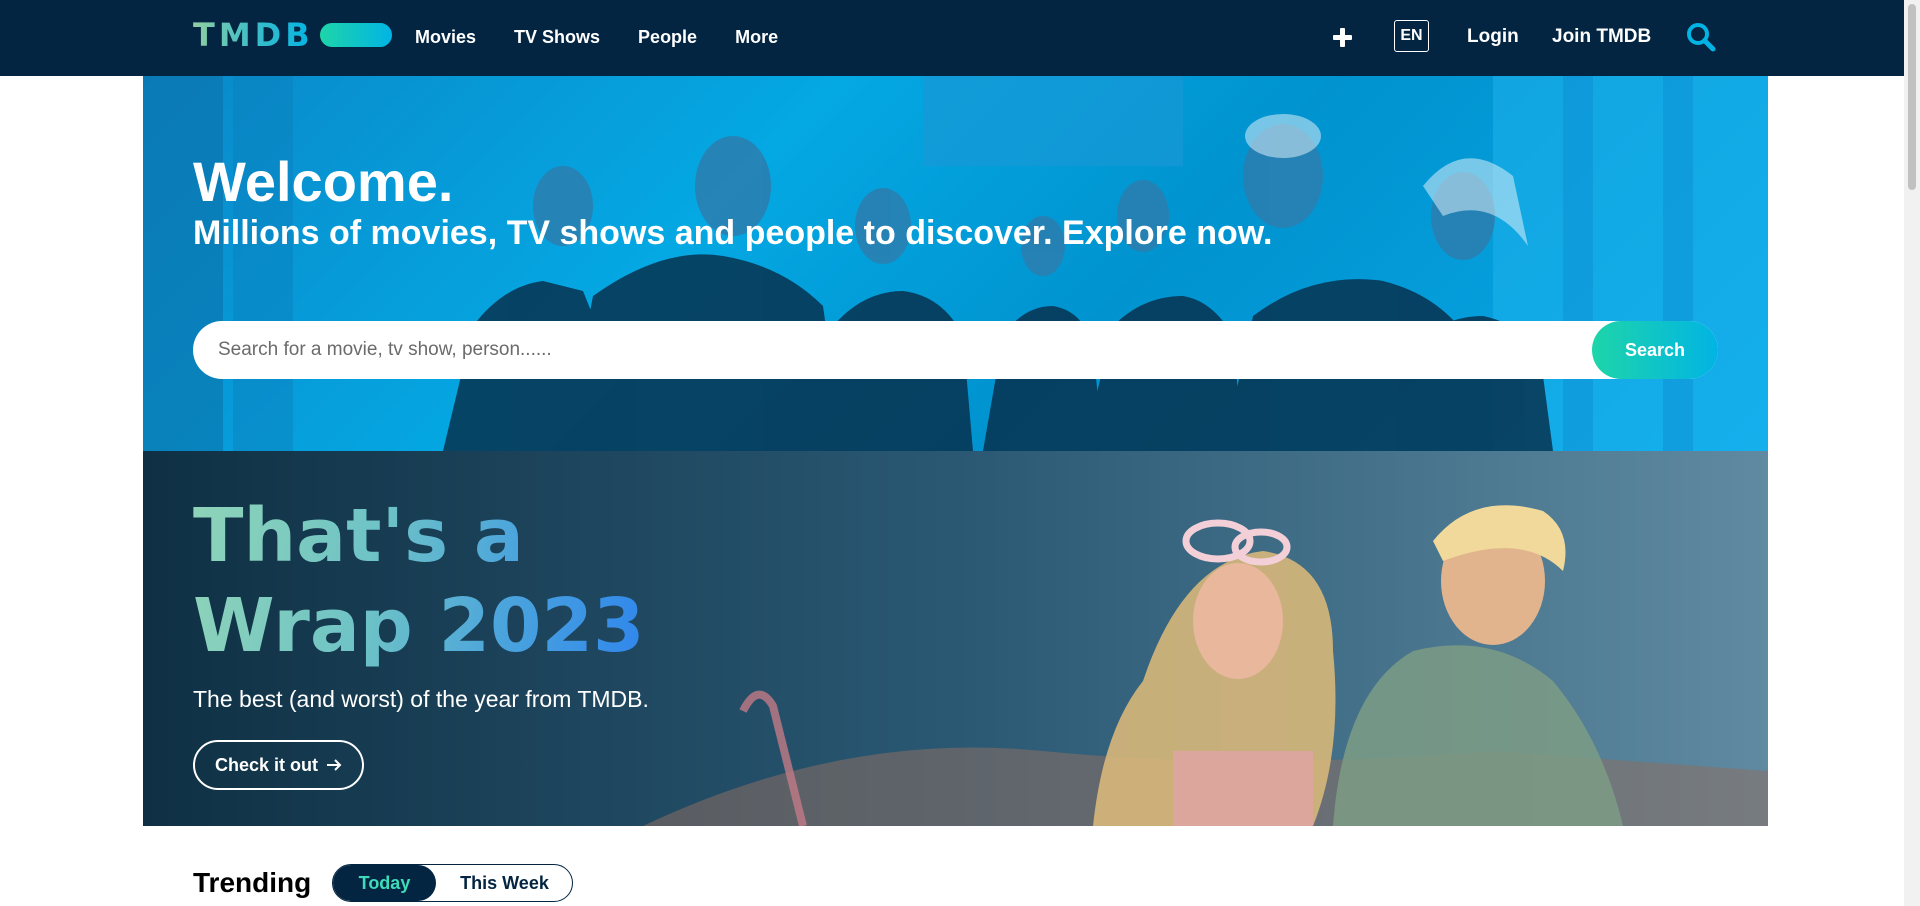  Describe the element at coordinates (1601, 37) in the screenshot. I see `join-tmdb-link: Join TMDB` at that location.